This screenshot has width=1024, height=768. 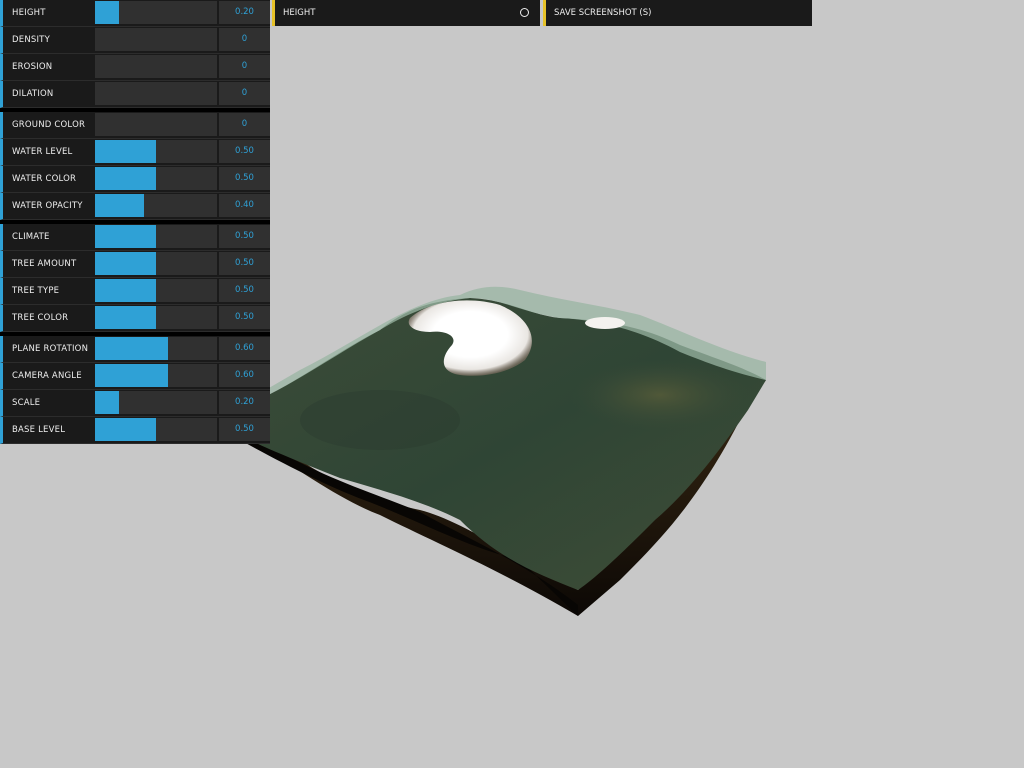 I want to click on water-opacity-value-input: 0.40, so click(x=244, y=205).